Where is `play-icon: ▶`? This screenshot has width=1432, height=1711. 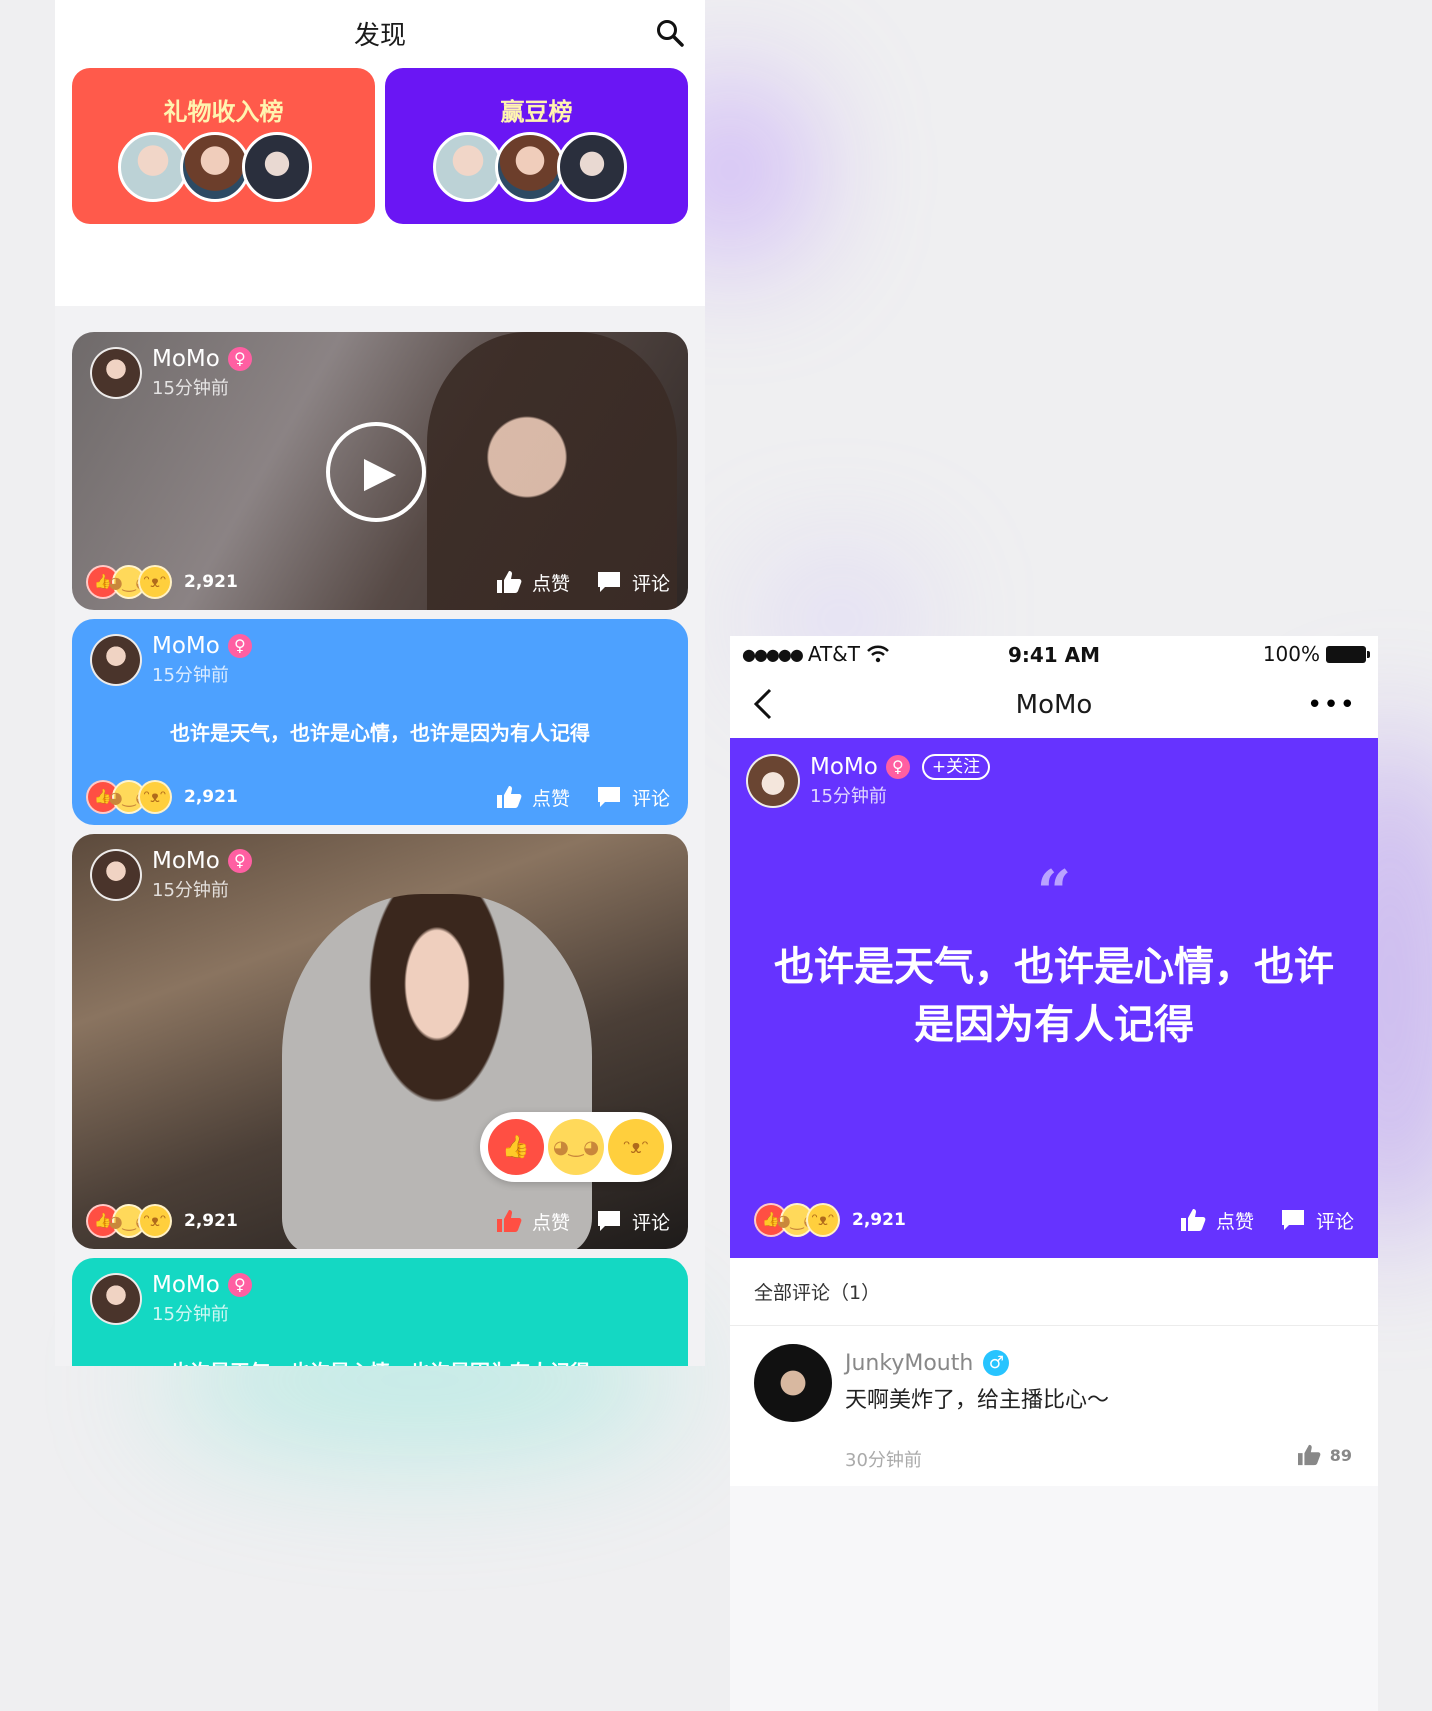
play-icon: ▶ is located at coordinates (380, 471).